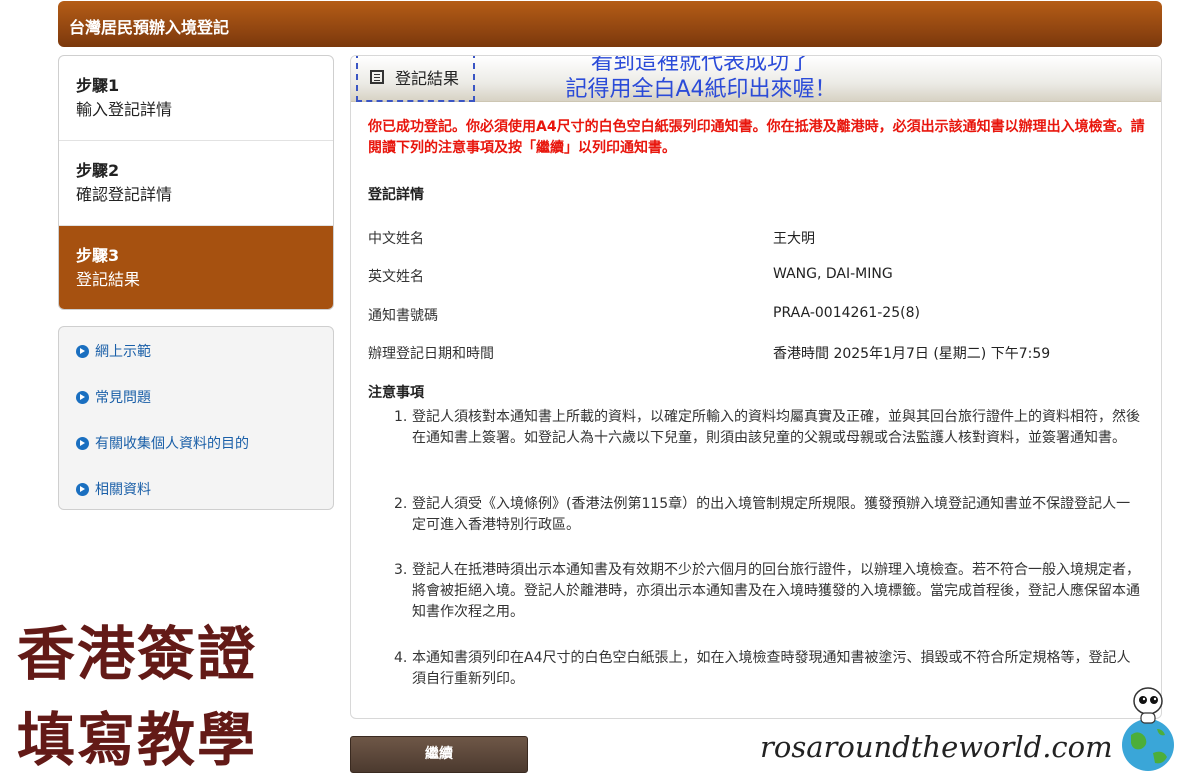  I want to click on detail-value: WANG, DAI-MING, so click(833, 274).